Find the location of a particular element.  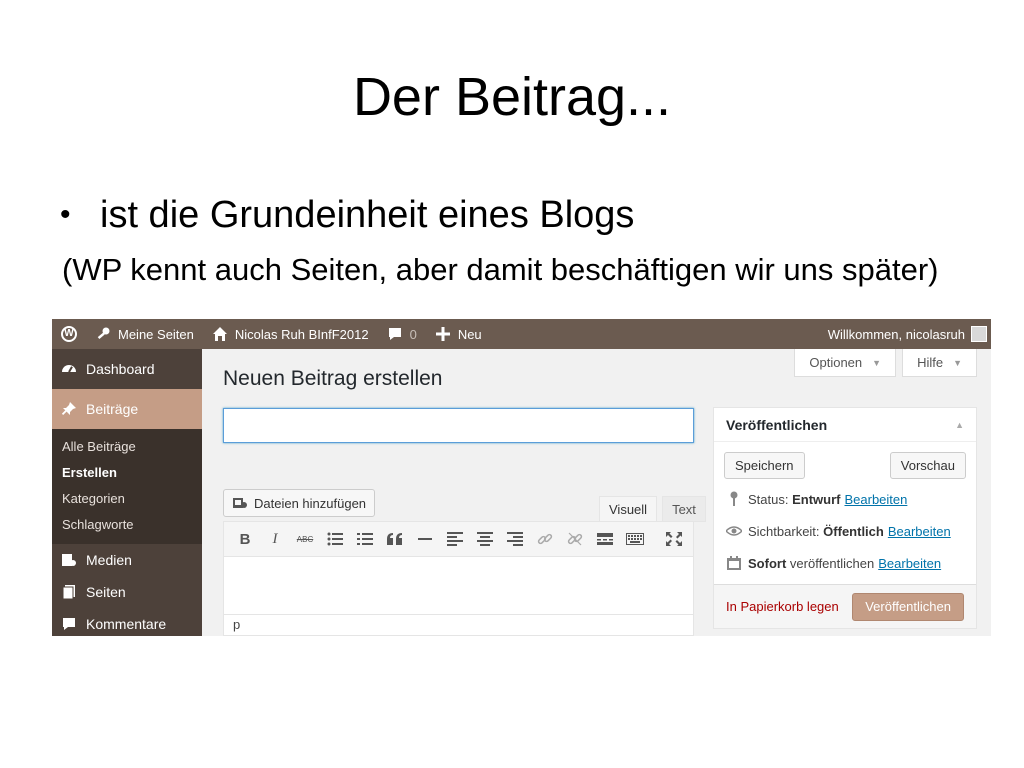

editor-element-path: p is located at coordinates (458, 625).